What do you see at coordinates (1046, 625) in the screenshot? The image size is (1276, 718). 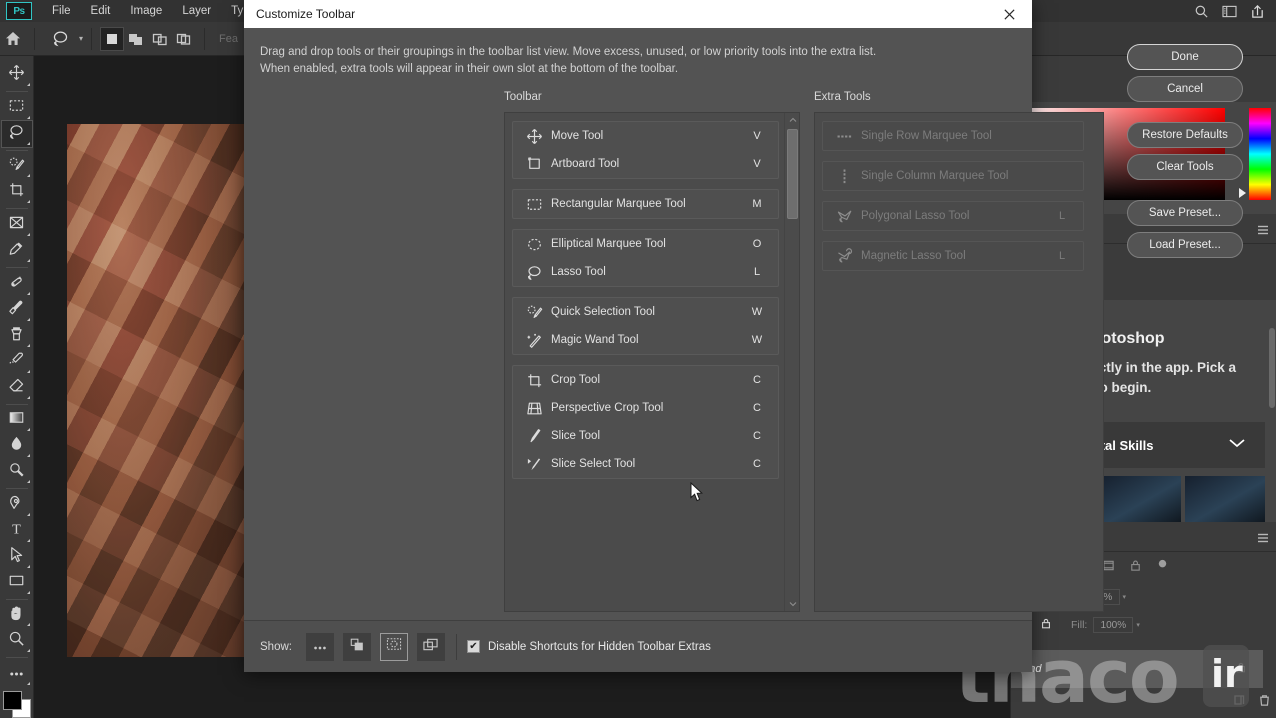 I see `lock-all-icon` at bounding box center [1046, 625].